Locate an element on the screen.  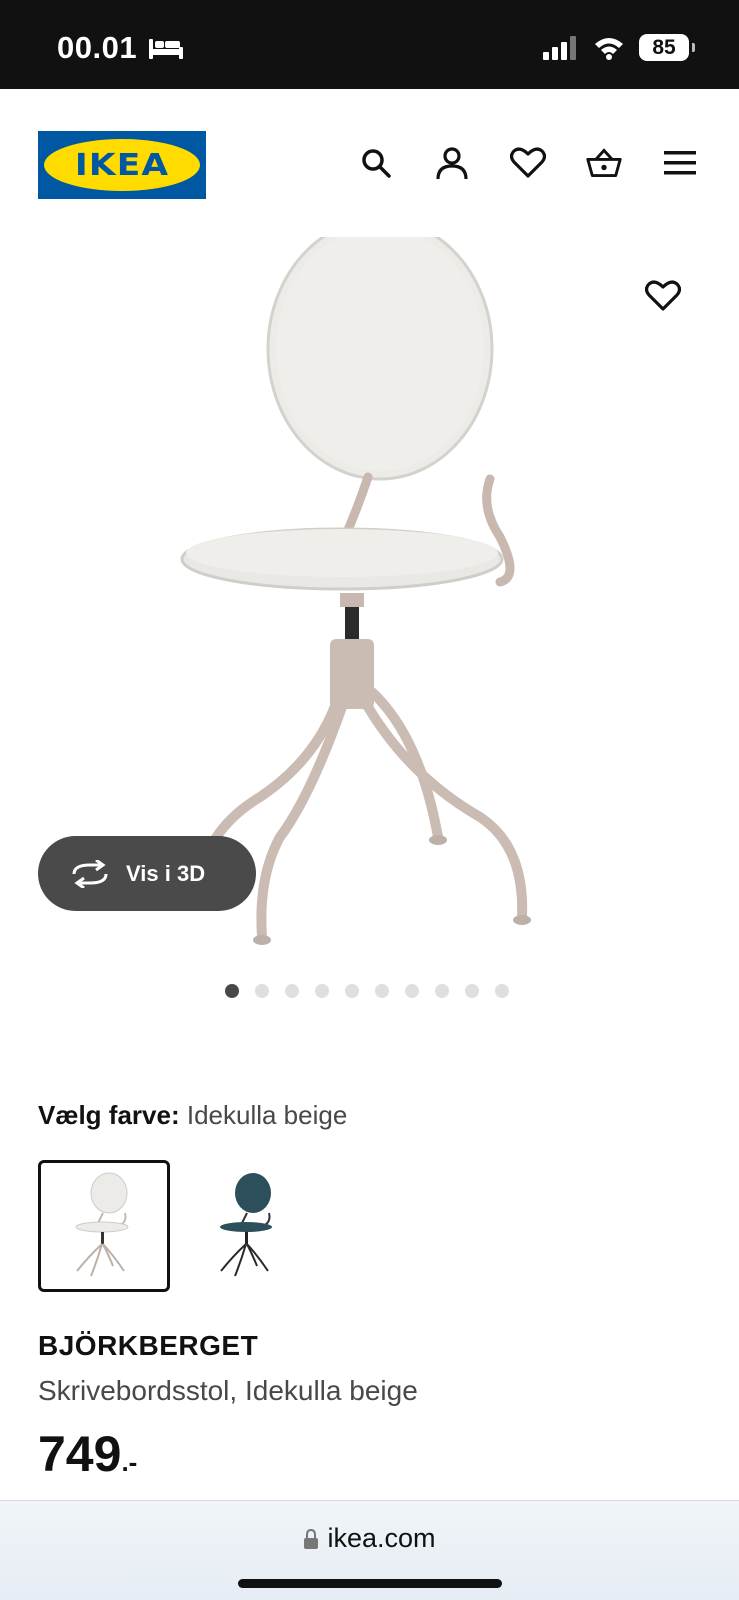
status-bar: 00.01 85 is located at coordinates (369, 44).